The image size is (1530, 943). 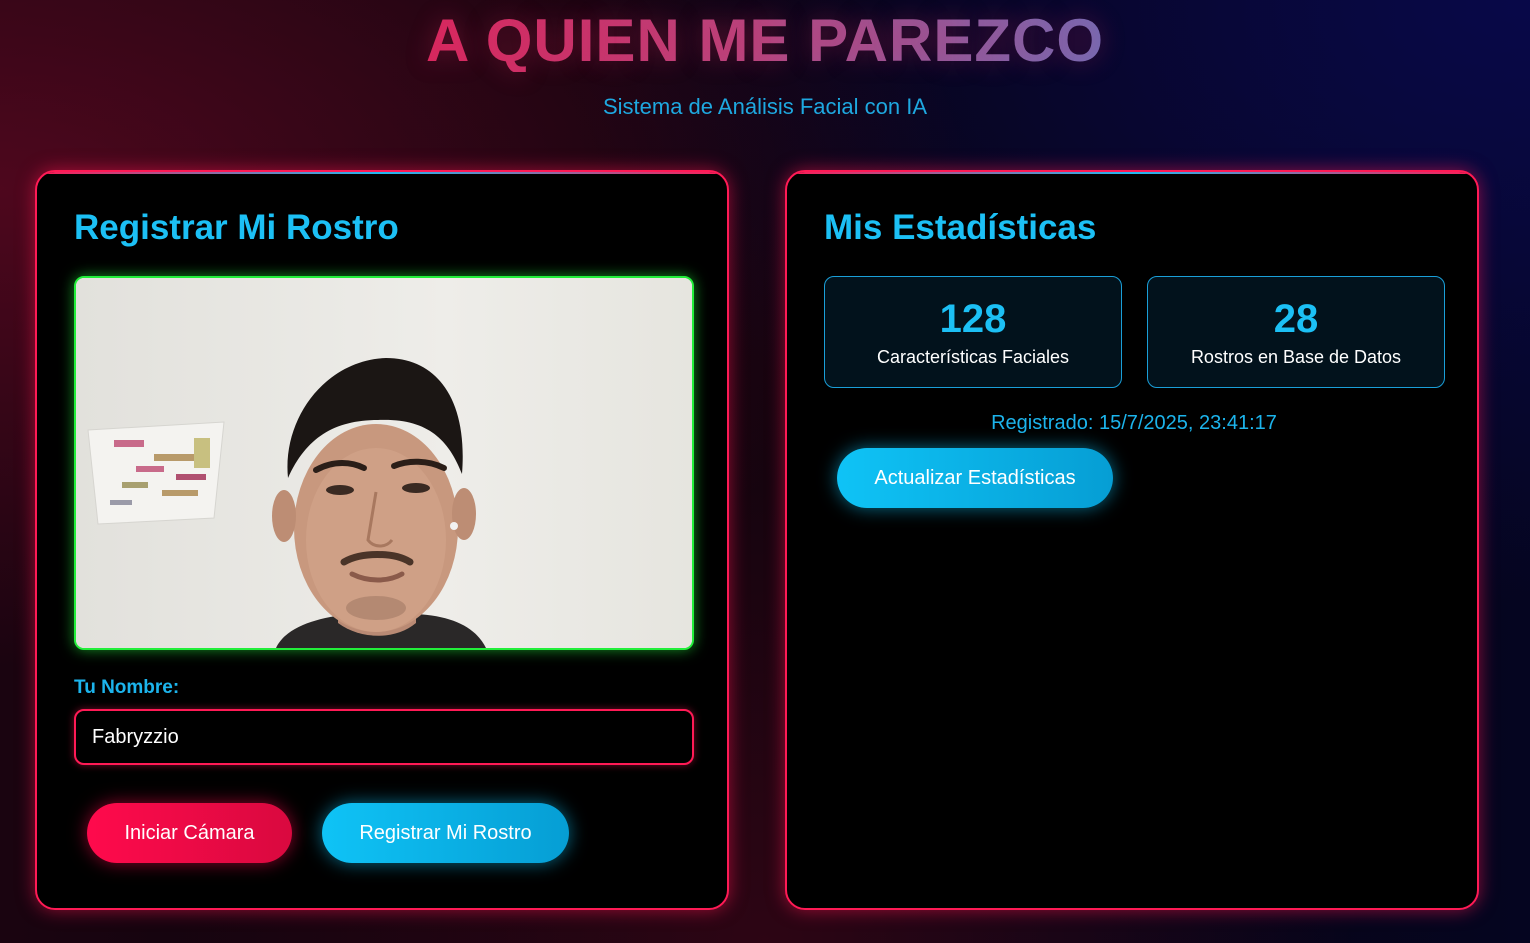 I want to click on stat-card-facial-features: 128 Características Faciales, so click(x=973, y=332).